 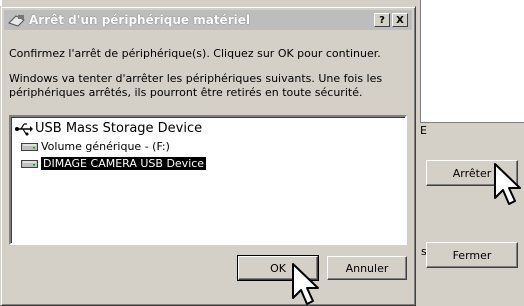 What do you see at coordinates (423, 130) in the screenshot?
I see `background-label-fragment: E` at bounding box center [423, 130].